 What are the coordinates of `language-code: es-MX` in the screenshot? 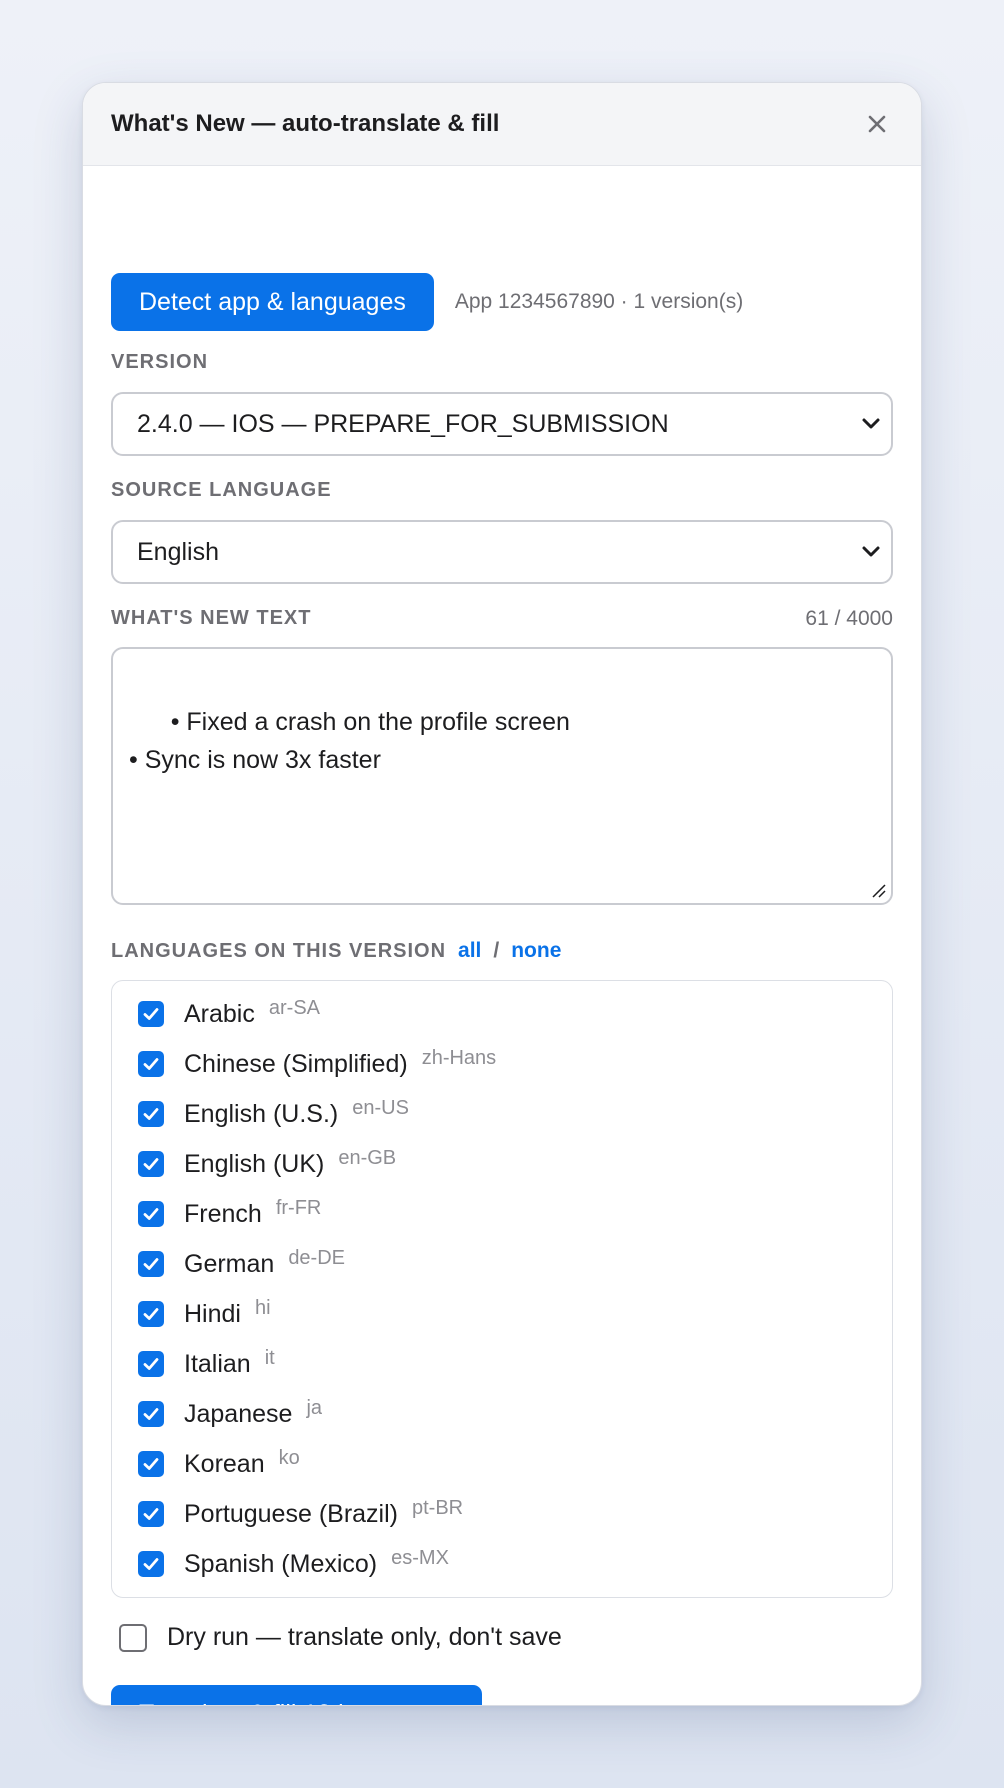 It's located at (420, 1557).